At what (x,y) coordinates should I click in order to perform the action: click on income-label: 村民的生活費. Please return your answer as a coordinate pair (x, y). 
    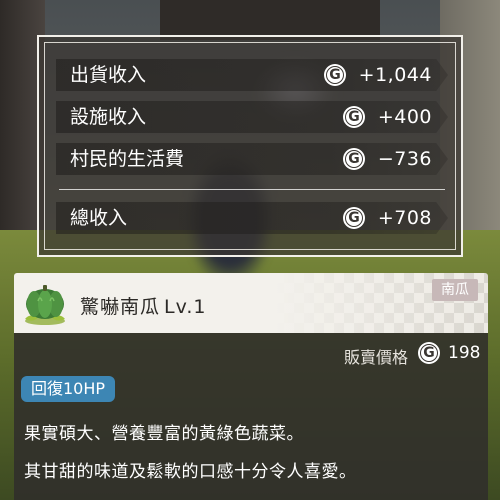
    Looking at the image, I should click on (127, 159).